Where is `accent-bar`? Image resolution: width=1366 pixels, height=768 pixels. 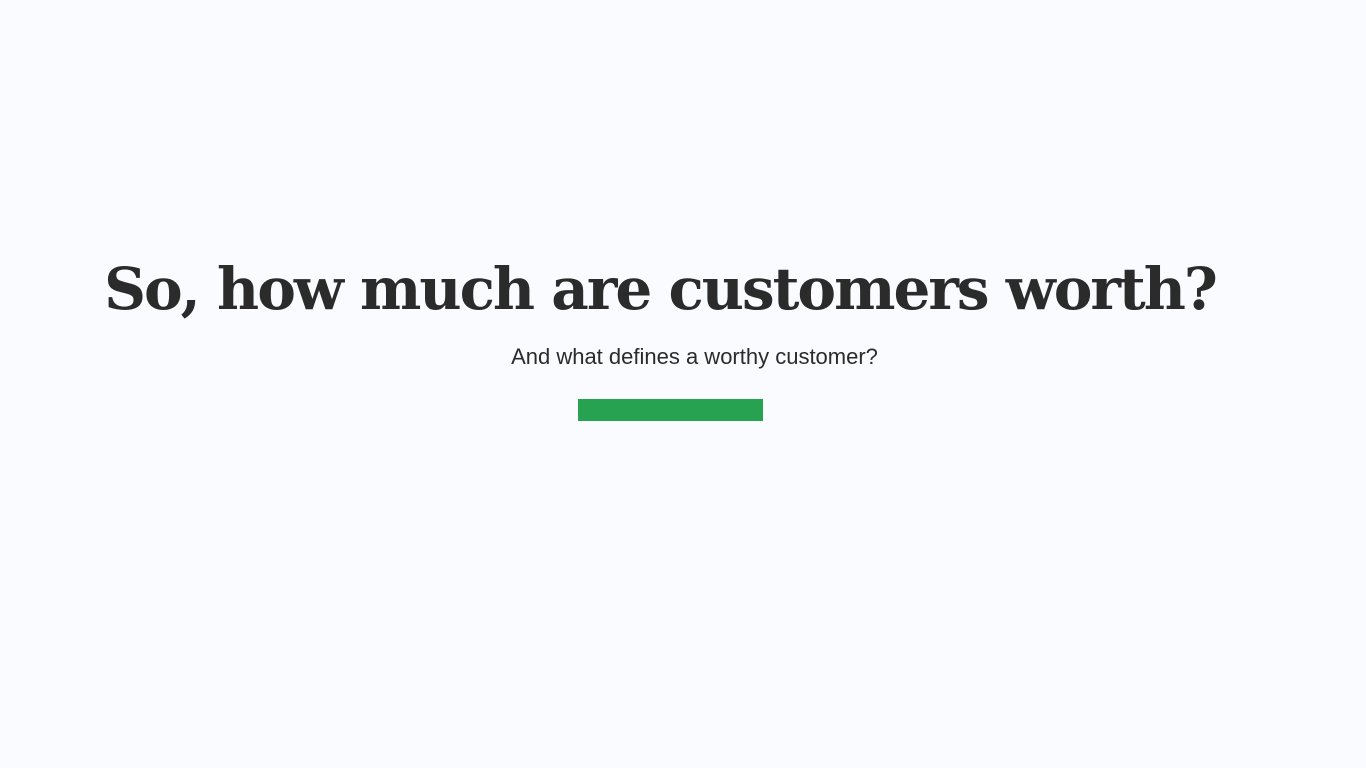
accent-bar is located at coordinates (670, 410).